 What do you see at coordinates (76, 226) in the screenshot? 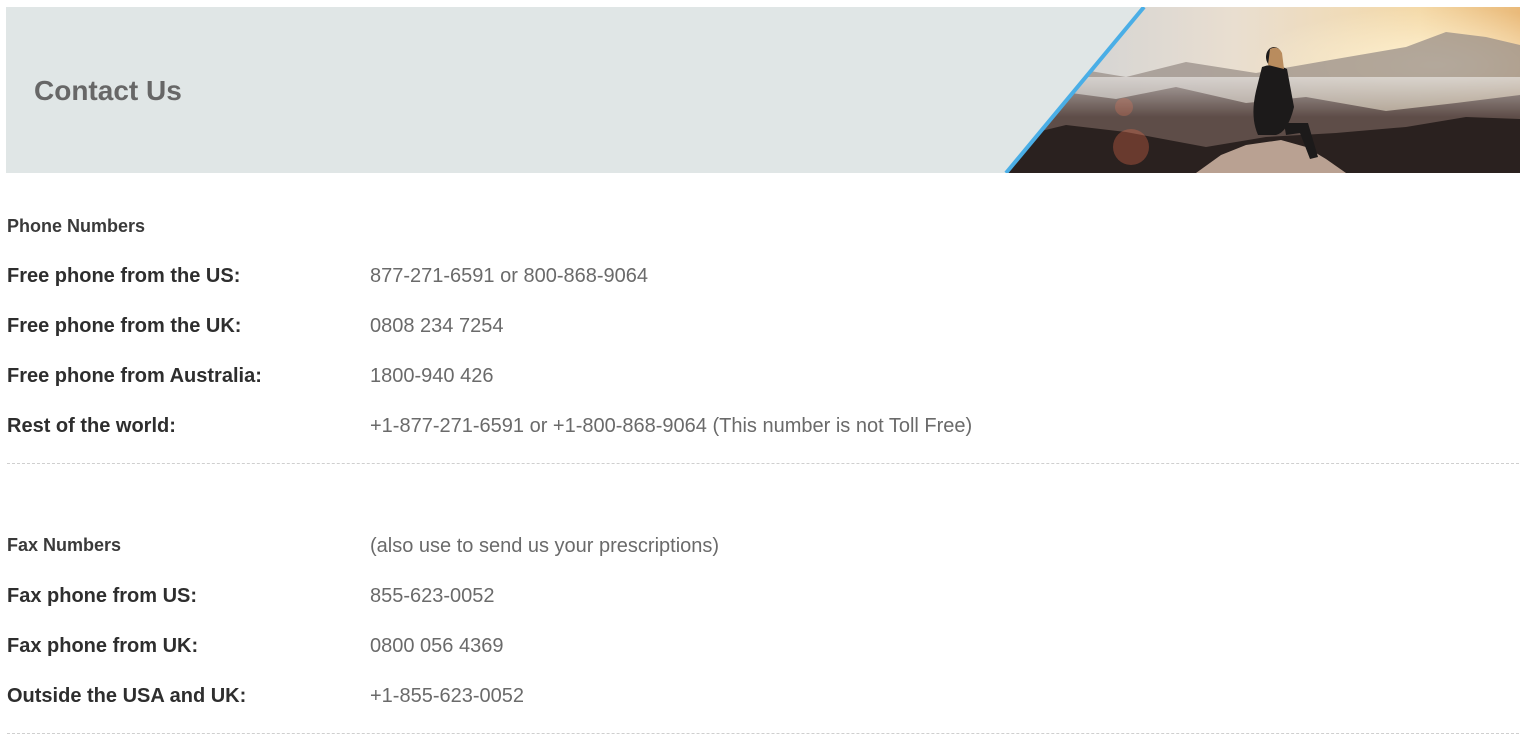
I see `phone-numbers-heading: Phone Numbers` at bounding box center [76, 226].